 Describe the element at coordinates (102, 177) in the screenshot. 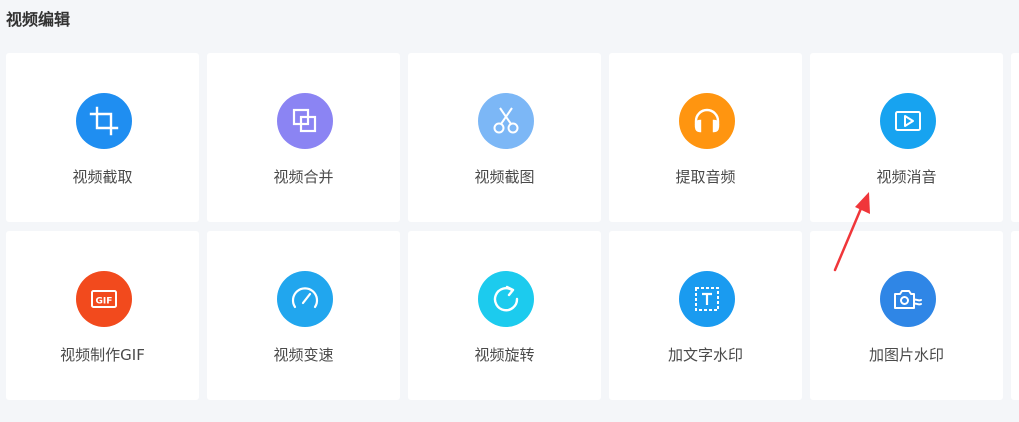

I see `tool-label: 视频截取` at that location.